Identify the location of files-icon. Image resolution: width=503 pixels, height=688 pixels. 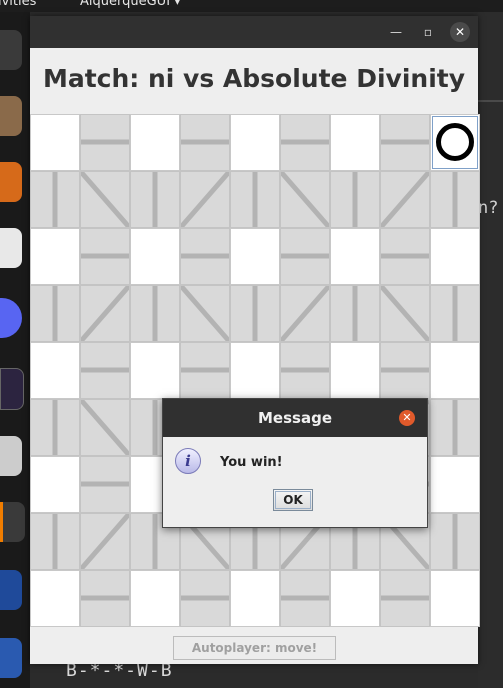
(11, 116).